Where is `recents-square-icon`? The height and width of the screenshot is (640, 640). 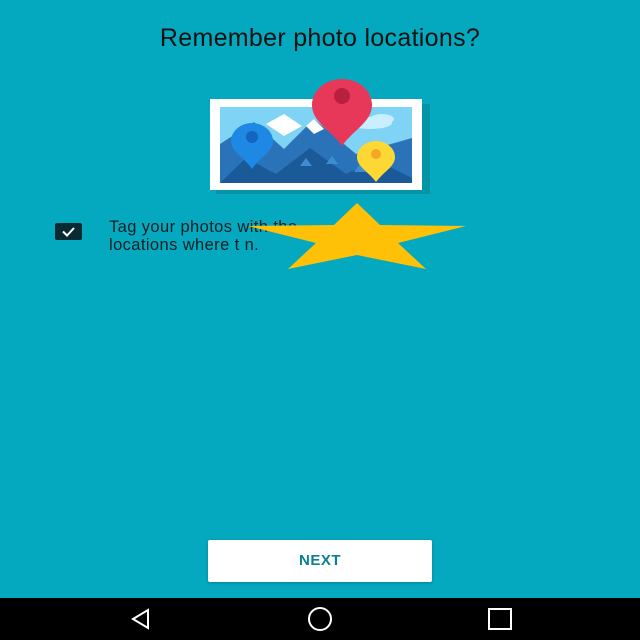 recents-square-icon is located at coordinates (500, 619).